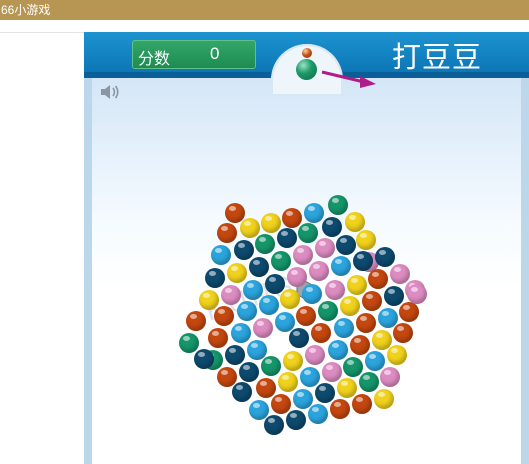  I want to click on site-title: 66小游戏, so click(26, 10).